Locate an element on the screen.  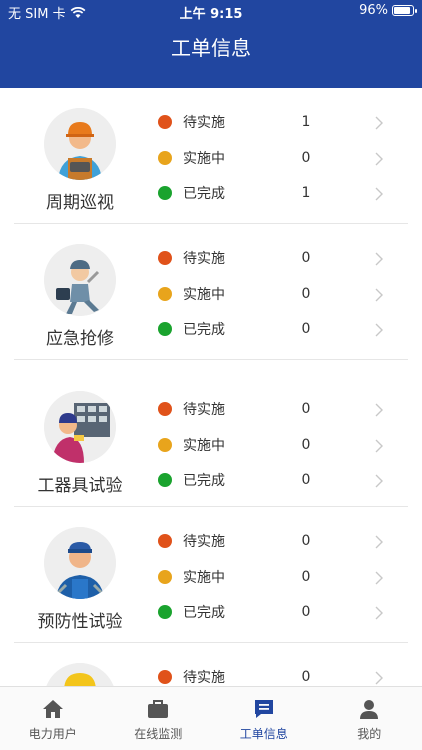
battery-fill is located at coordinates (402, 10).